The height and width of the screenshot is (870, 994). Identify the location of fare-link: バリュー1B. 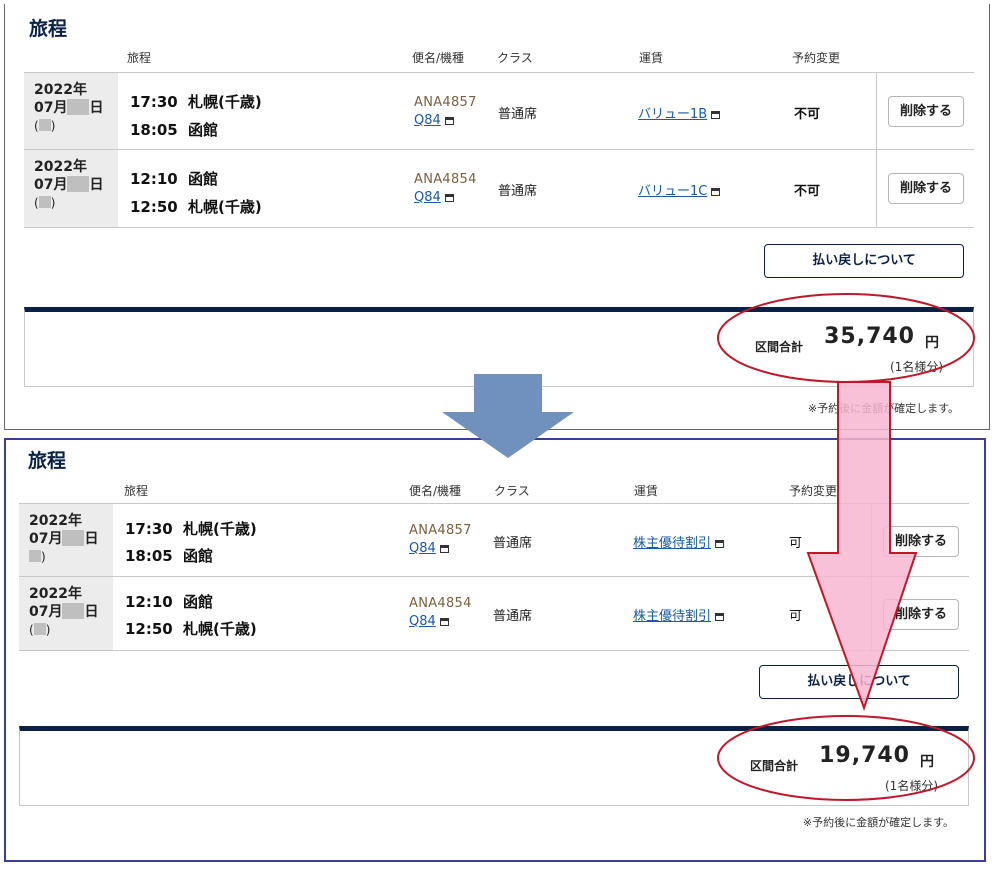
(679, 112).